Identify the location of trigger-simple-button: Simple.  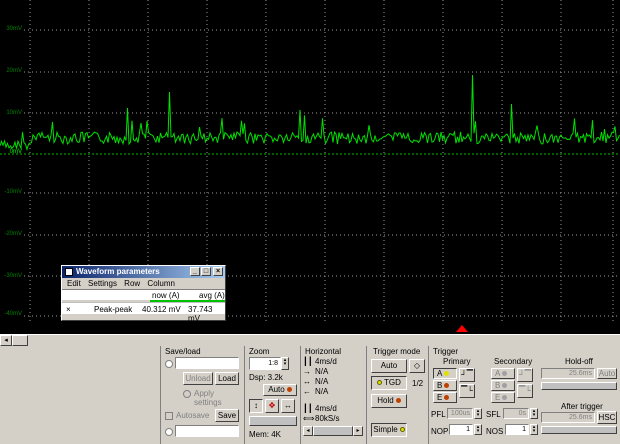
(389, 430).